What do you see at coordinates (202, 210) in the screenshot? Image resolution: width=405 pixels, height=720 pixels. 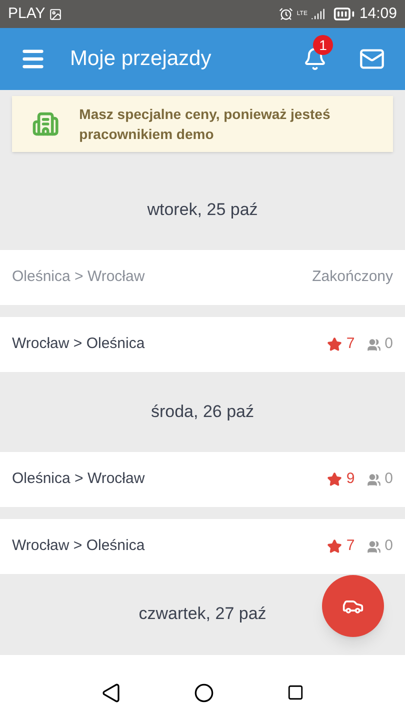 I see `date-header: wtorek, 25 paź` at bounding box center [202, 210].